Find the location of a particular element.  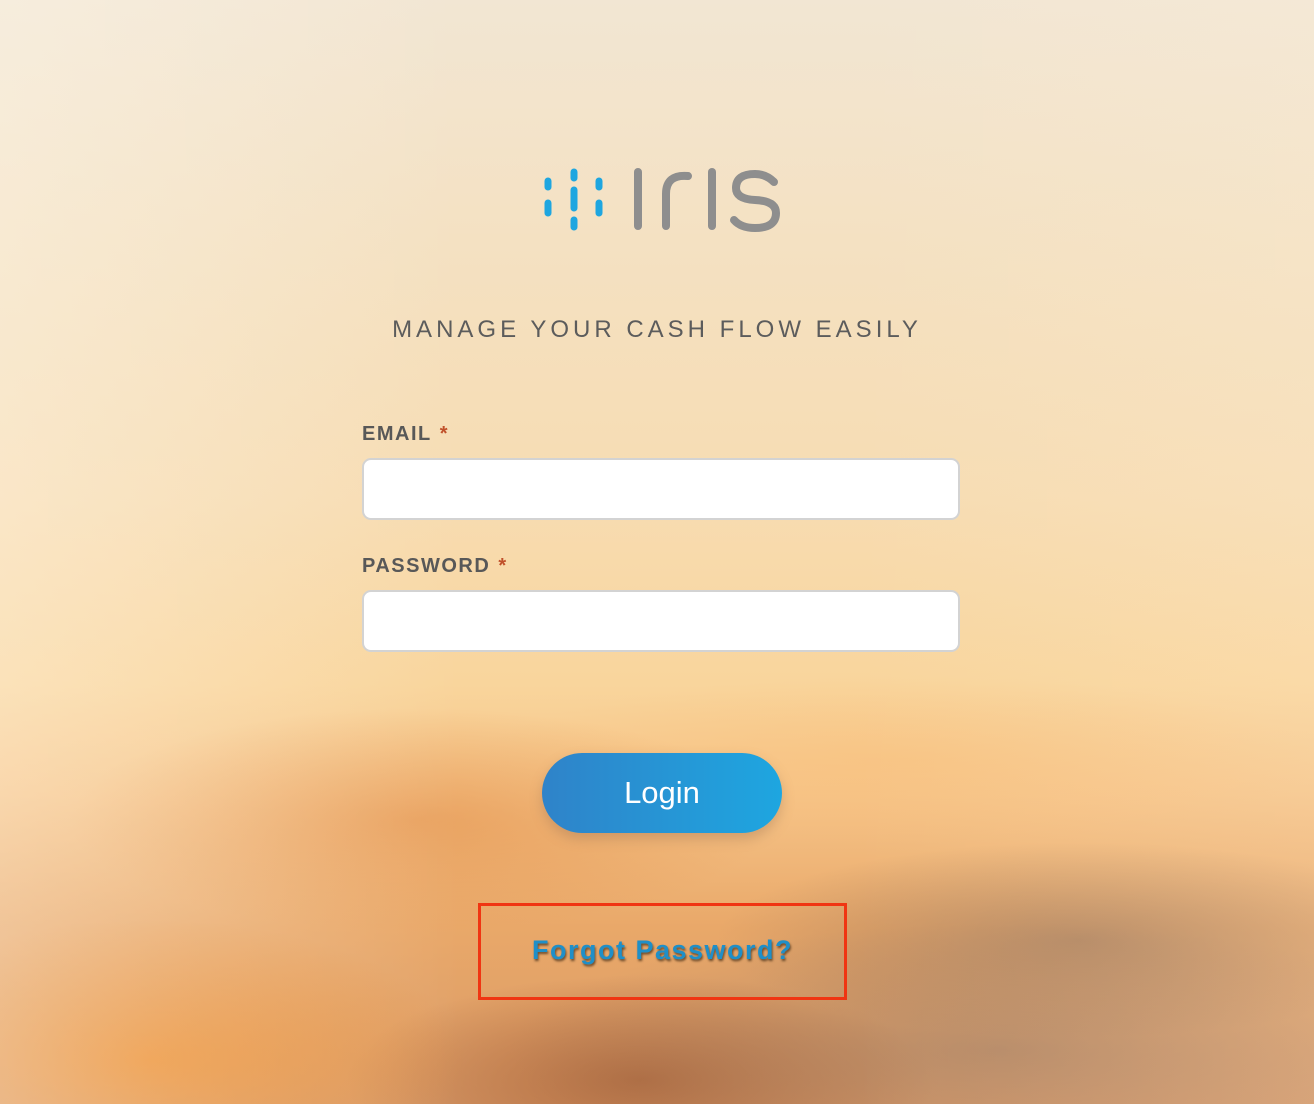

password-input is located at coordinates (661, 621).